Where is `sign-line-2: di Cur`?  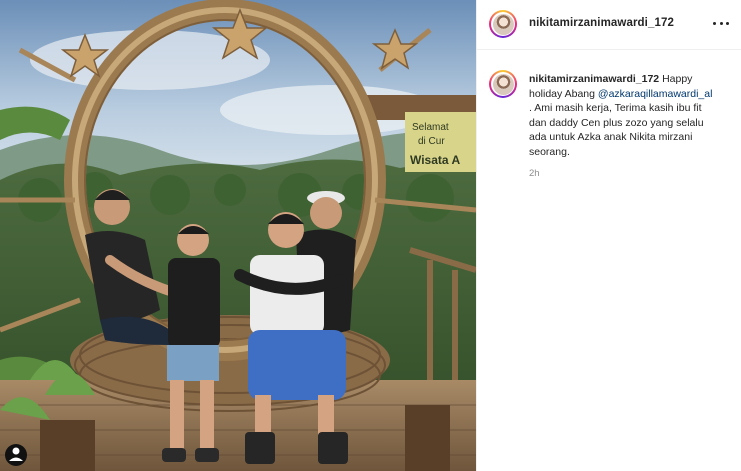
sign-line-2: di Cur is located at coordinates (431, 141).